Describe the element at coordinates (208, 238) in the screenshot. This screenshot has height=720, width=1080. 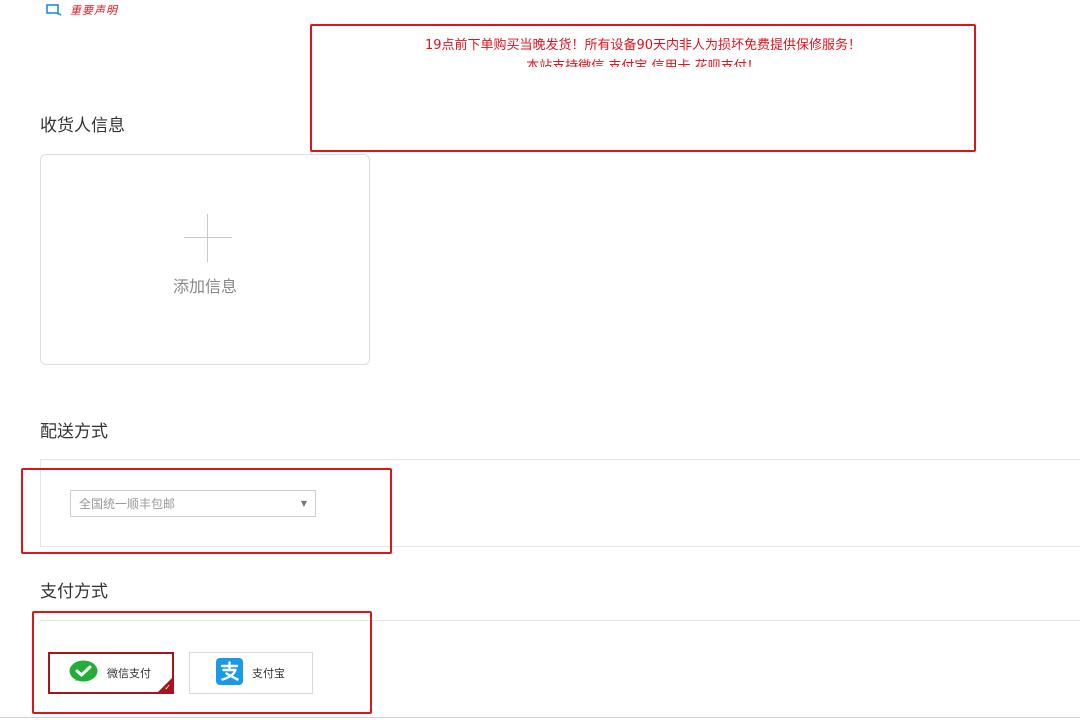
I see `plus-icon` at that location.